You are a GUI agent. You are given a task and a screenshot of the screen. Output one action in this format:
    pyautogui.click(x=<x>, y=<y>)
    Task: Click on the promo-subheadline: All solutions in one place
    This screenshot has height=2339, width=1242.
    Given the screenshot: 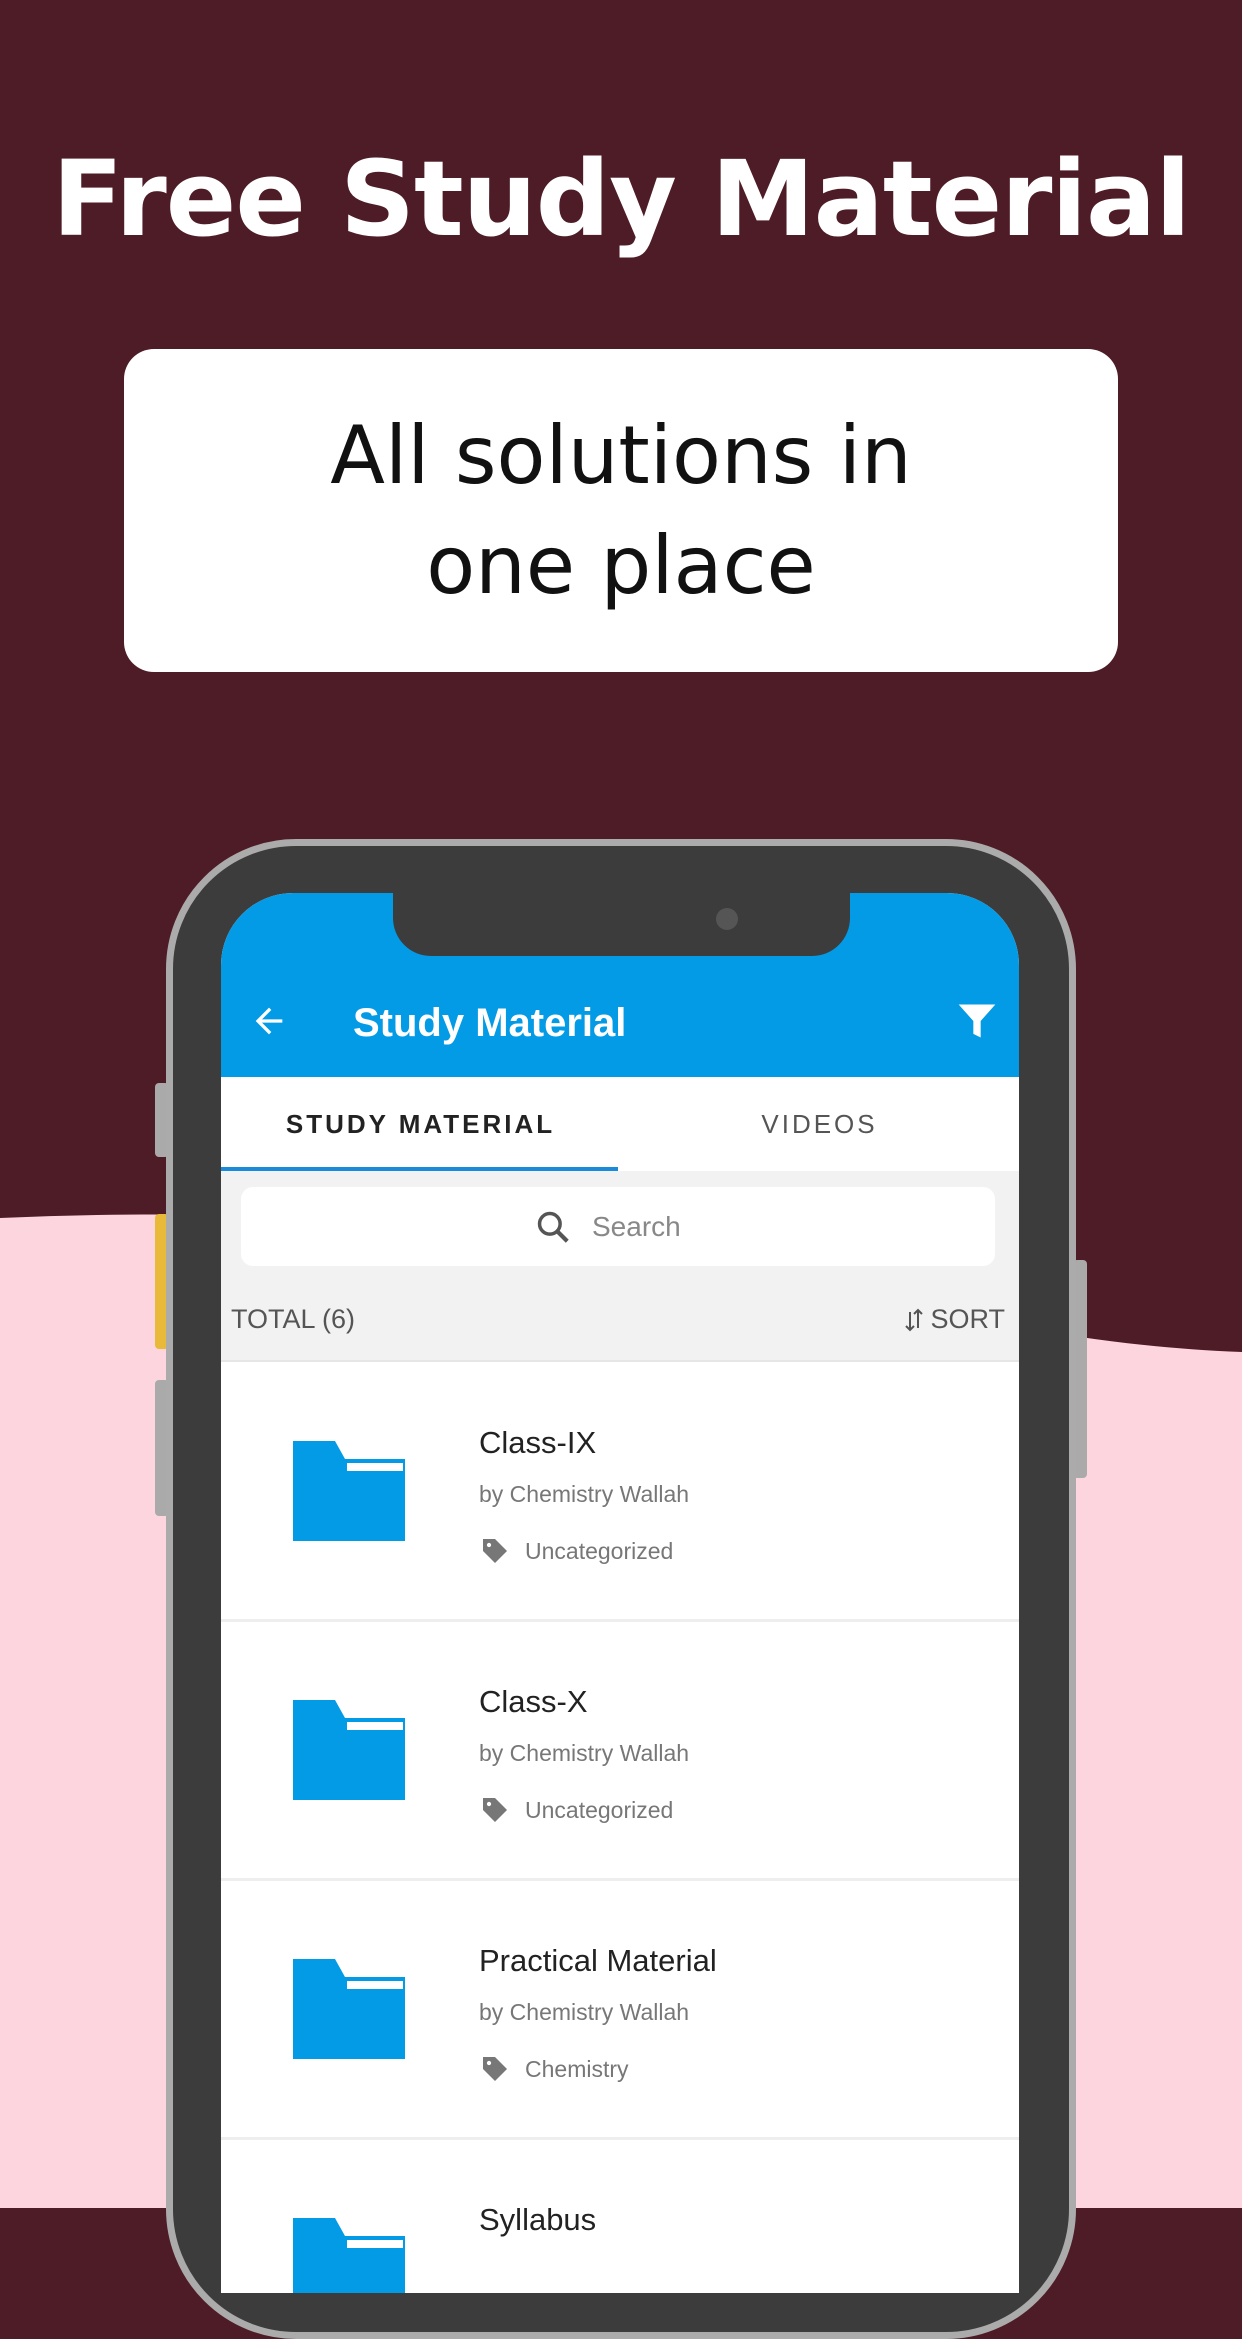 What is the action you would take?
    pyautogui.click(x=621, y=510)
    